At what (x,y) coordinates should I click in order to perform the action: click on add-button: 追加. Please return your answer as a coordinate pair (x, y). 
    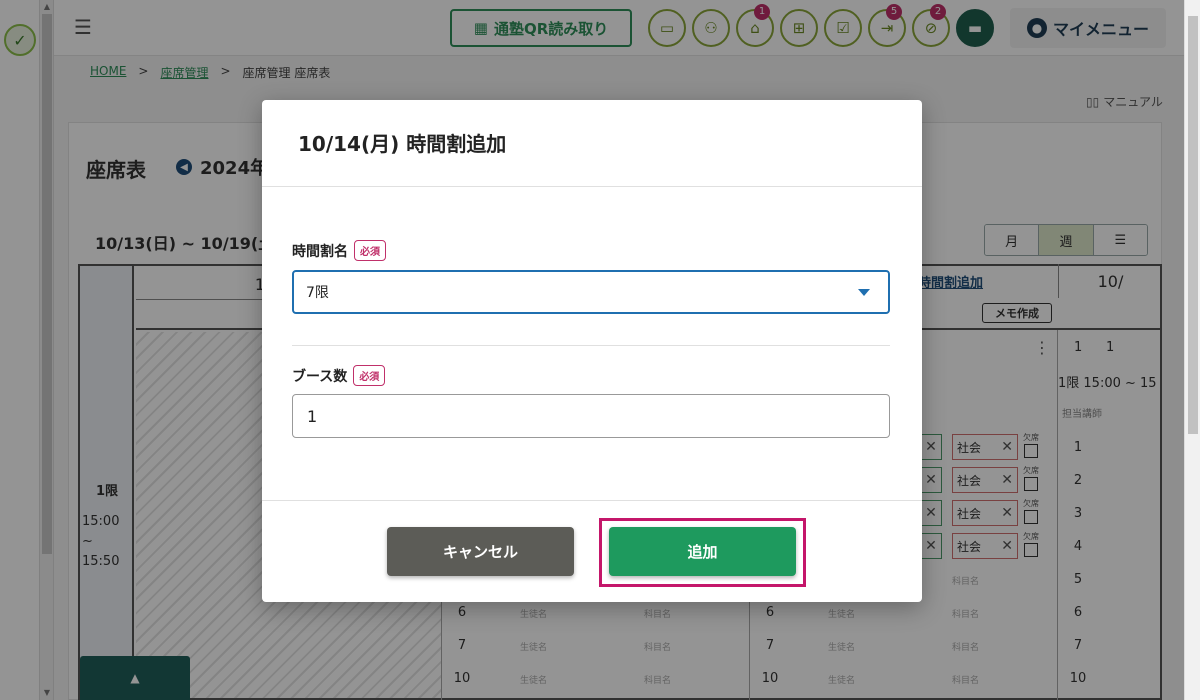
    Looking at the image, I should click on (702, 551).